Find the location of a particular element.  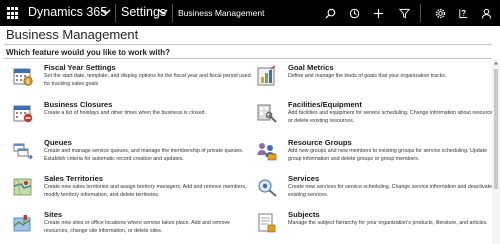

feature-title: Services is located at coordinates (303, 178).